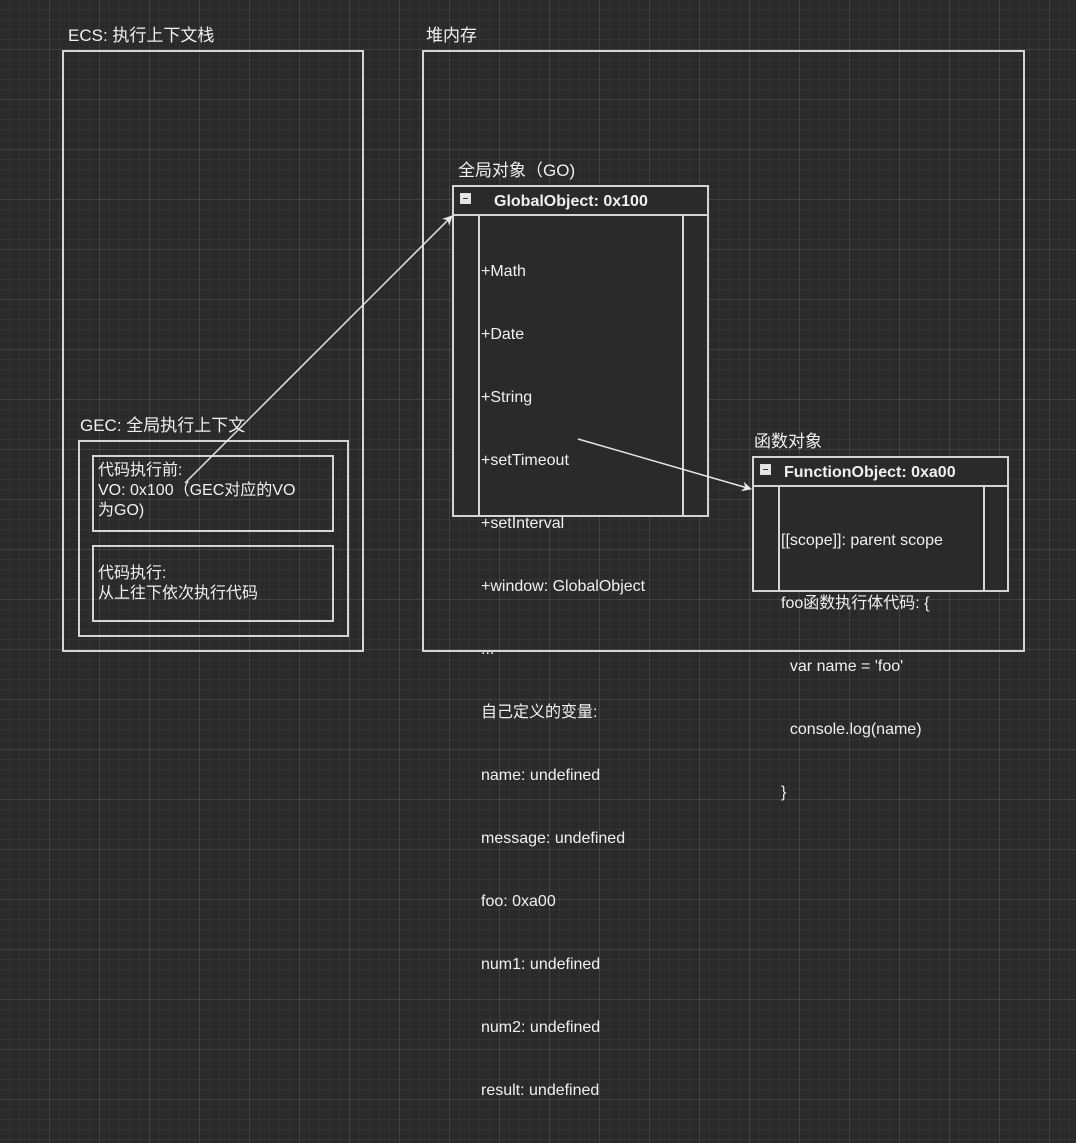 Image resolution: width=1076 pixels, height=1143 pixels. I want to click on go-member: 自己定义的变量:, so click(539, 712).